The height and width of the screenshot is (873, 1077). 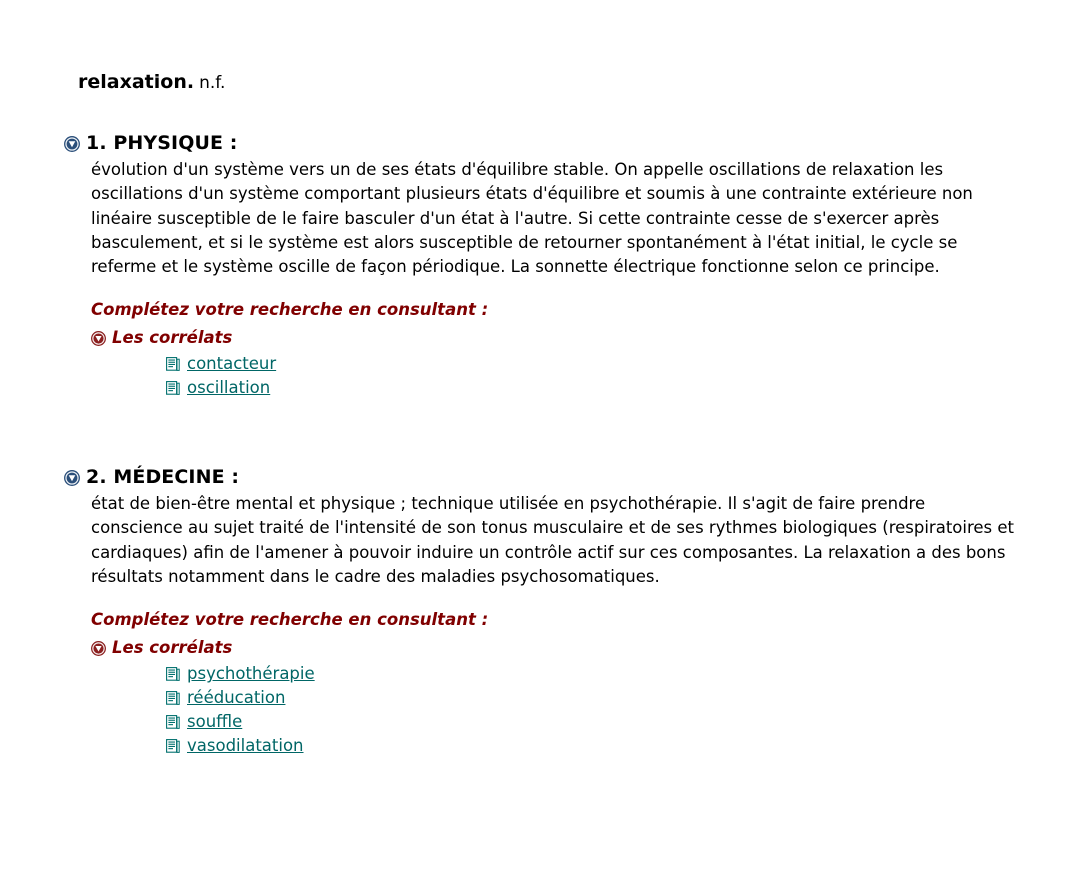 I want to click on list-item: vasodilatation, so click(x=595, y=747).